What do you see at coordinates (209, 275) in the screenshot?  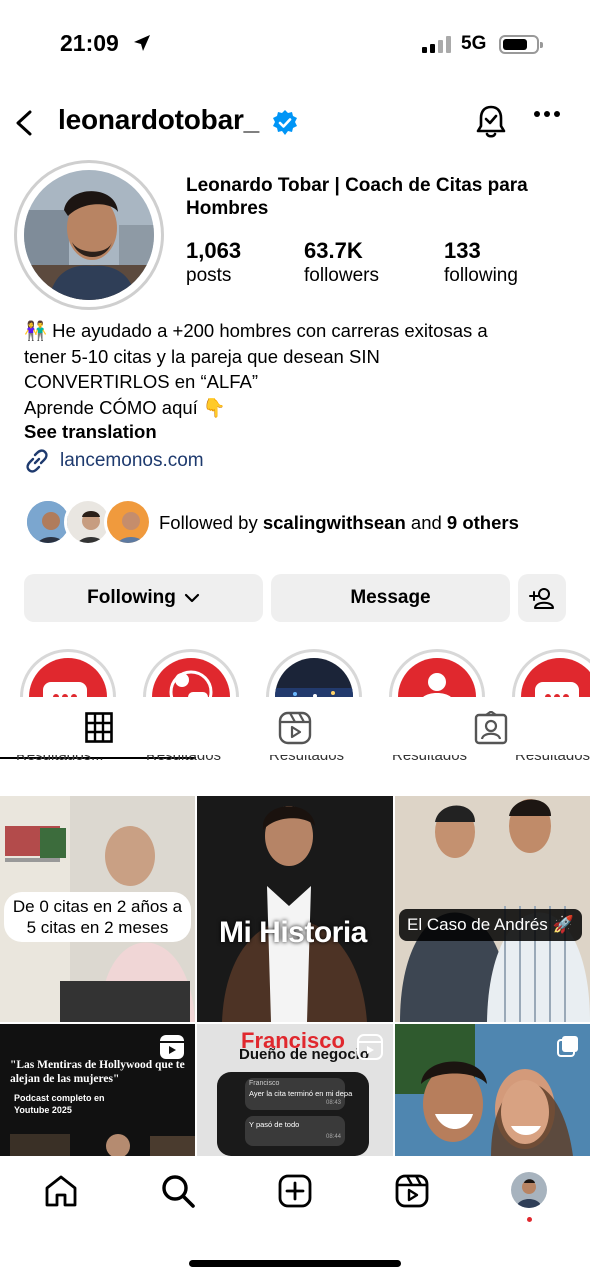 I see `posts-label: posts` at bounding box center [209, 275].